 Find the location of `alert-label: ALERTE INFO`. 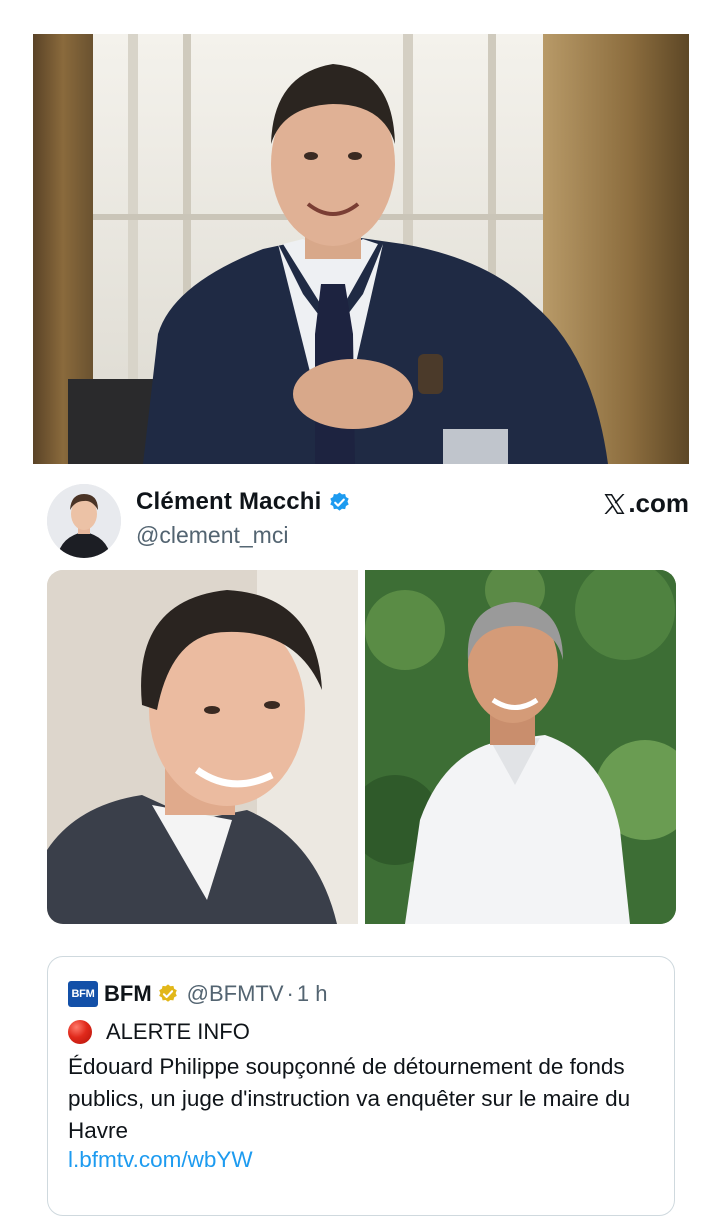

alert-label: ALERTE INFO is located at coordinates (178, 1031).